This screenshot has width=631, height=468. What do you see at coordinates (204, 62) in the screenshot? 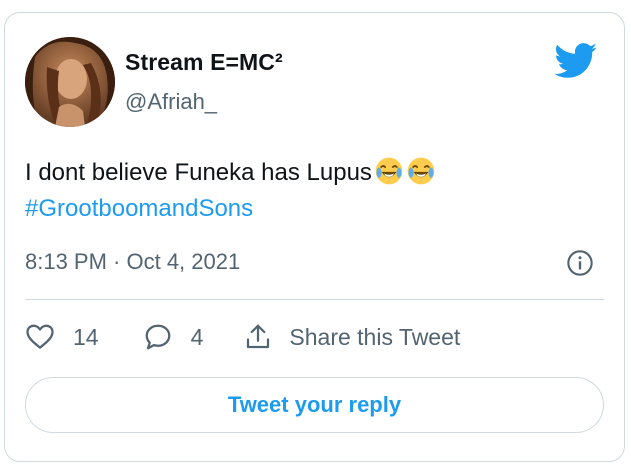
I see `display-name: Stream E=MC²` at bounding box center [204, 62].